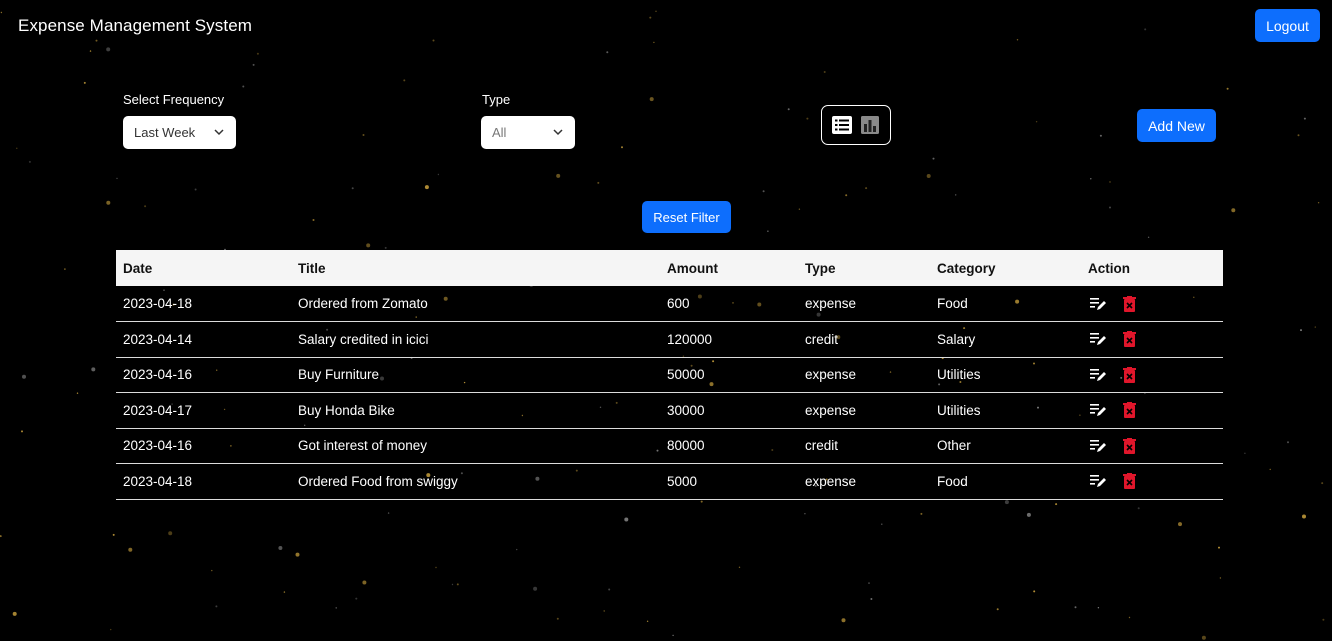 This screenshot has width=1332, height=641. What do you see at coordinates (864, 481) in the screenshot?
I see `cell-type: expense` at bounding box center [864, 481].